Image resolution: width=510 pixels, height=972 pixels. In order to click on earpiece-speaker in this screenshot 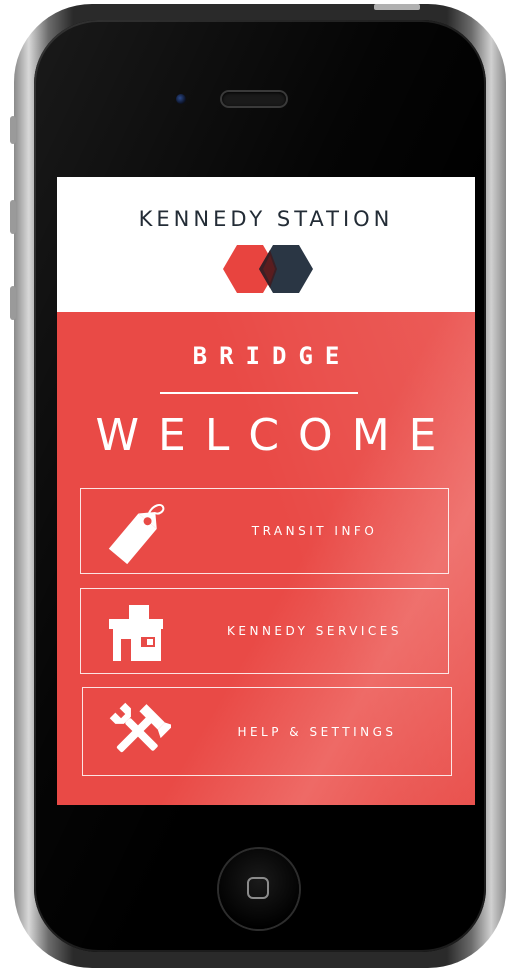, I will do `click(254, 99)`.